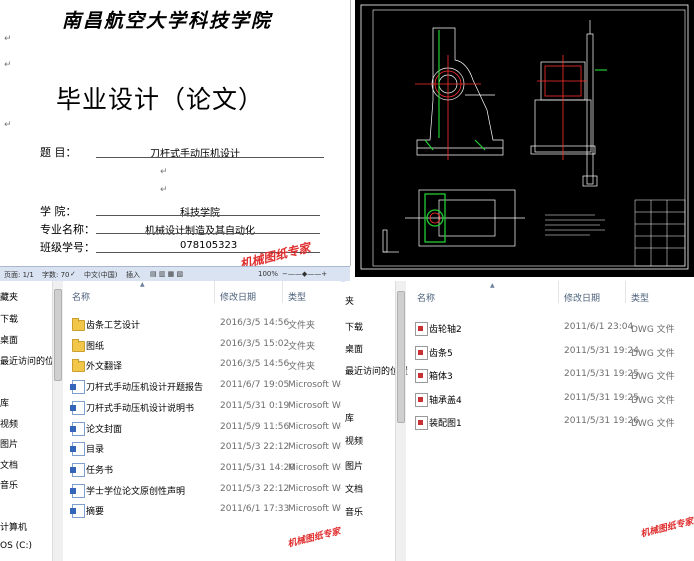 The height and width of the screenshot is (561, 694). What do you see at coordinates (268, 274) in the screenshot?
I see `status-zoom: 100%` at bounding box center [268, 274].